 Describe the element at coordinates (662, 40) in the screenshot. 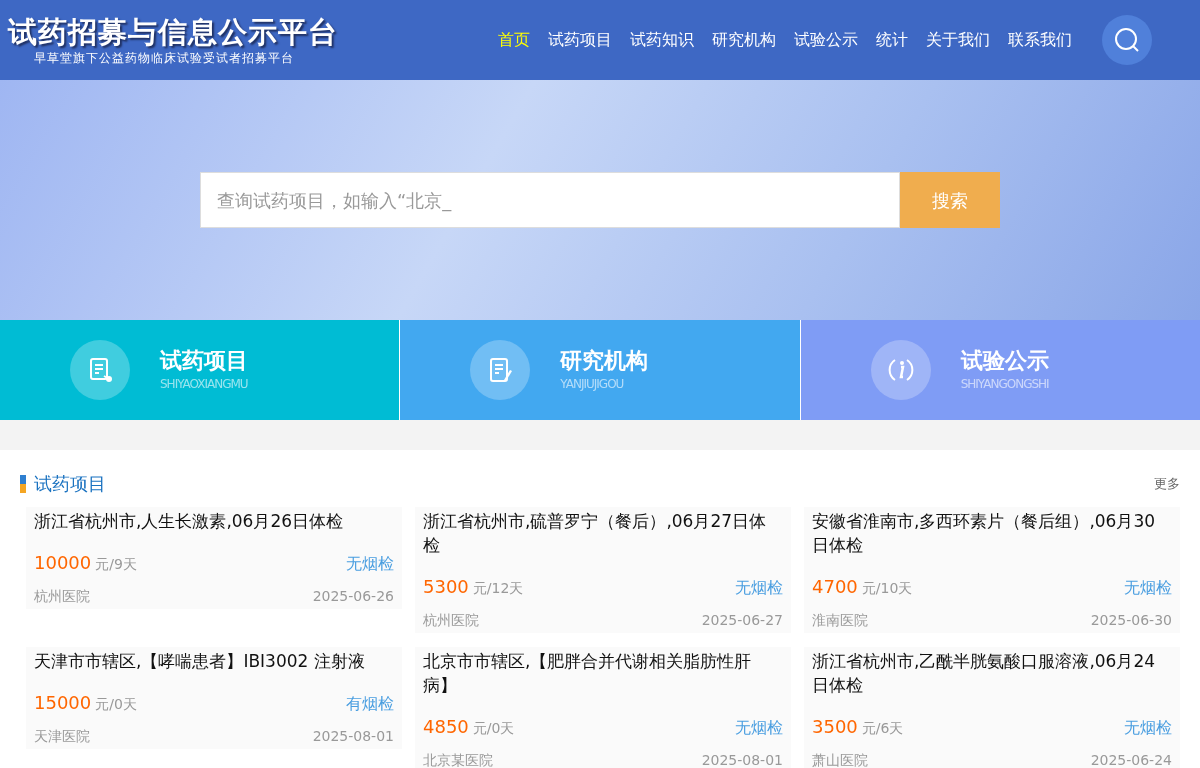

I see `nav-link: 试药知识` at that location.